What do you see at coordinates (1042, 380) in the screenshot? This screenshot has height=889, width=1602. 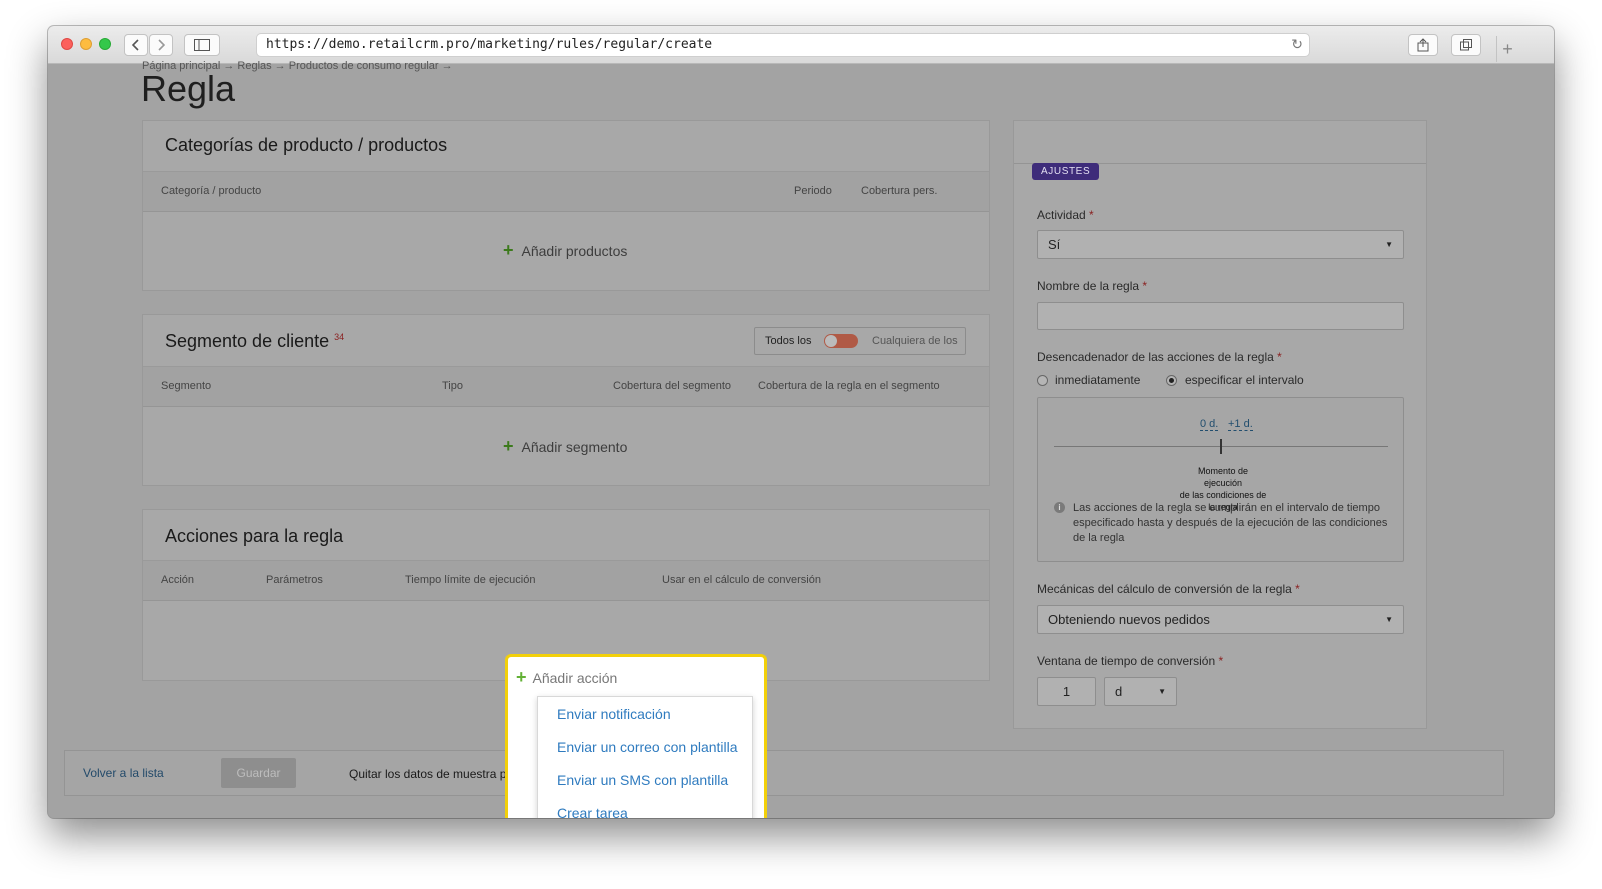 I see `trigger-immediate-radio` at bounding box center [1042, 380].